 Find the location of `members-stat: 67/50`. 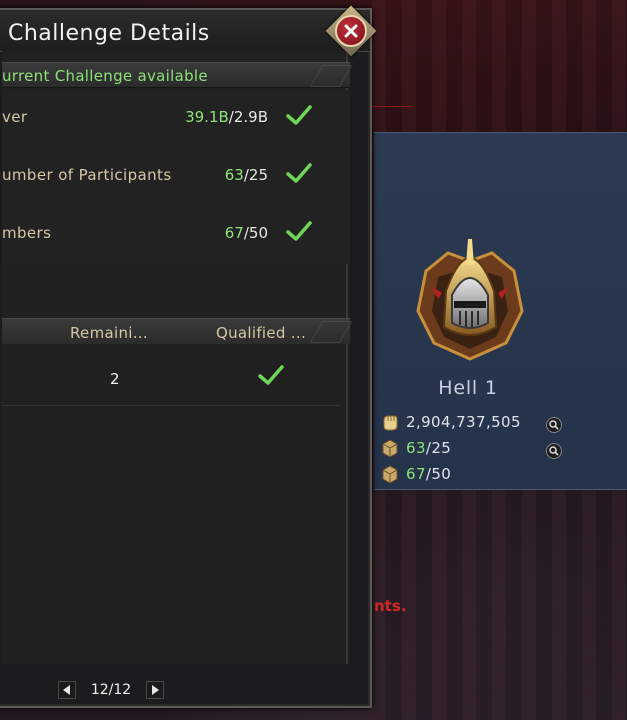

members-stat: 67/50 is located at coordinates (415, 474).